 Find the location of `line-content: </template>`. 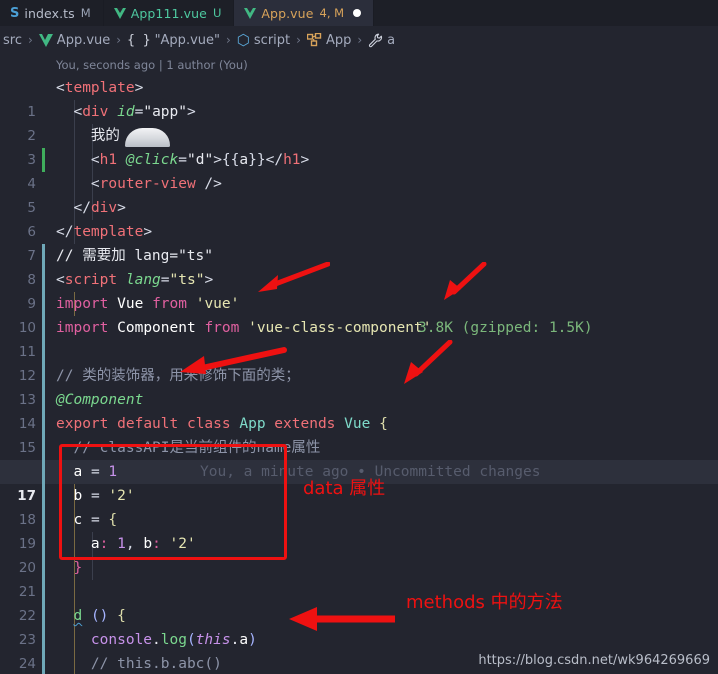

line-content: </template> is located at coordinates (104, 232).